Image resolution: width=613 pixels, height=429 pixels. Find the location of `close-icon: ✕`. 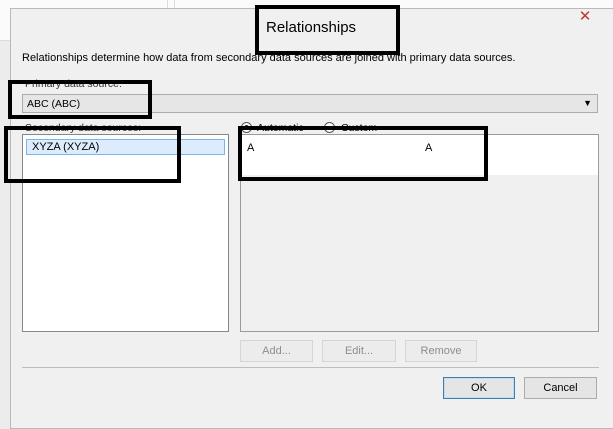

close-icon: ✕ is located at coordinates (585, 17).